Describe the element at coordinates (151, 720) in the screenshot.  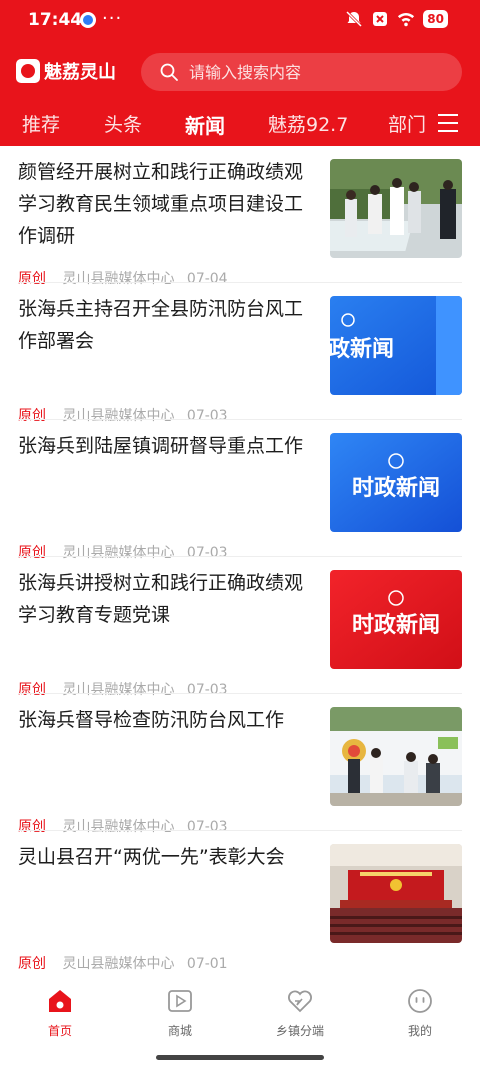
I see `news-title: 张海兵督导检查防汛防台风工作` at that location.